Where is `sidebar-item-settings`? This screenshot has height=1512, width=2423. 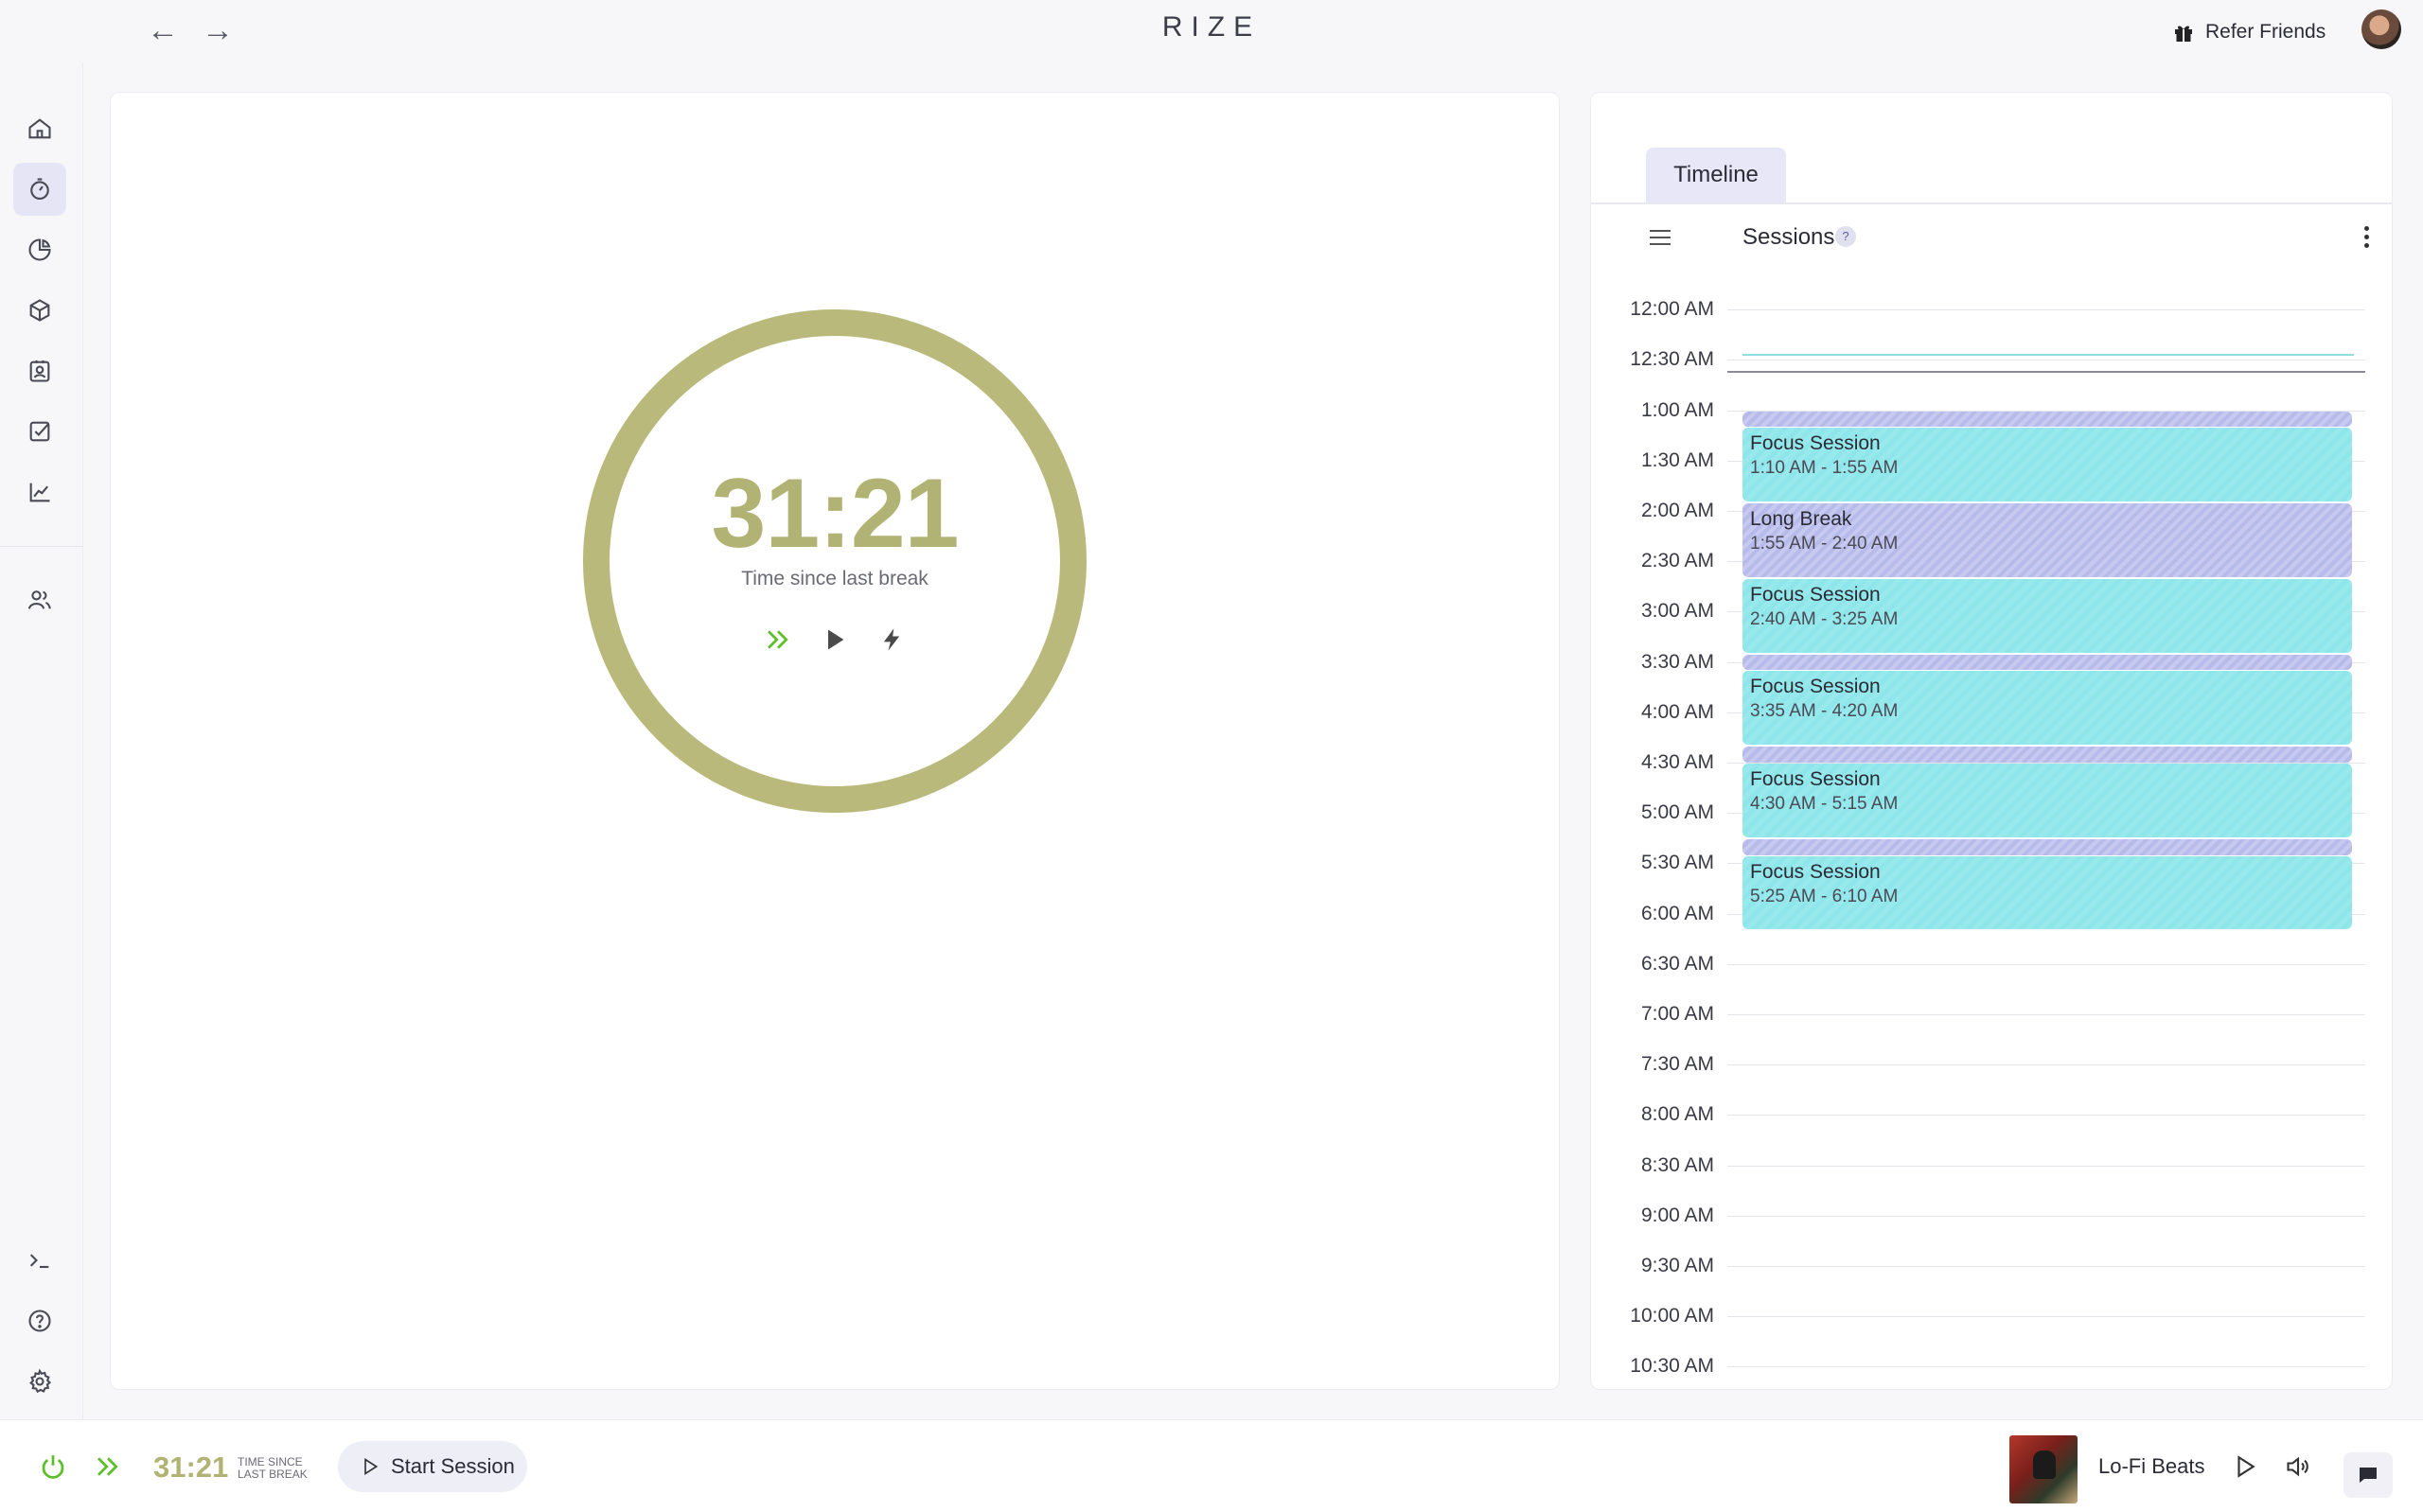
sidebar-item-settings is located at coordinates (39, 1382).